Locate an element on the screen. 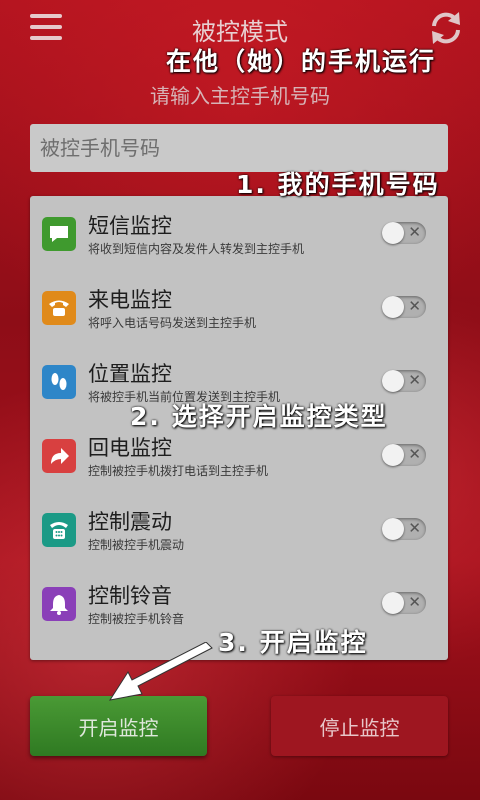  sms-monitor-toggle: ✕ is located at coordinates (404, 233).